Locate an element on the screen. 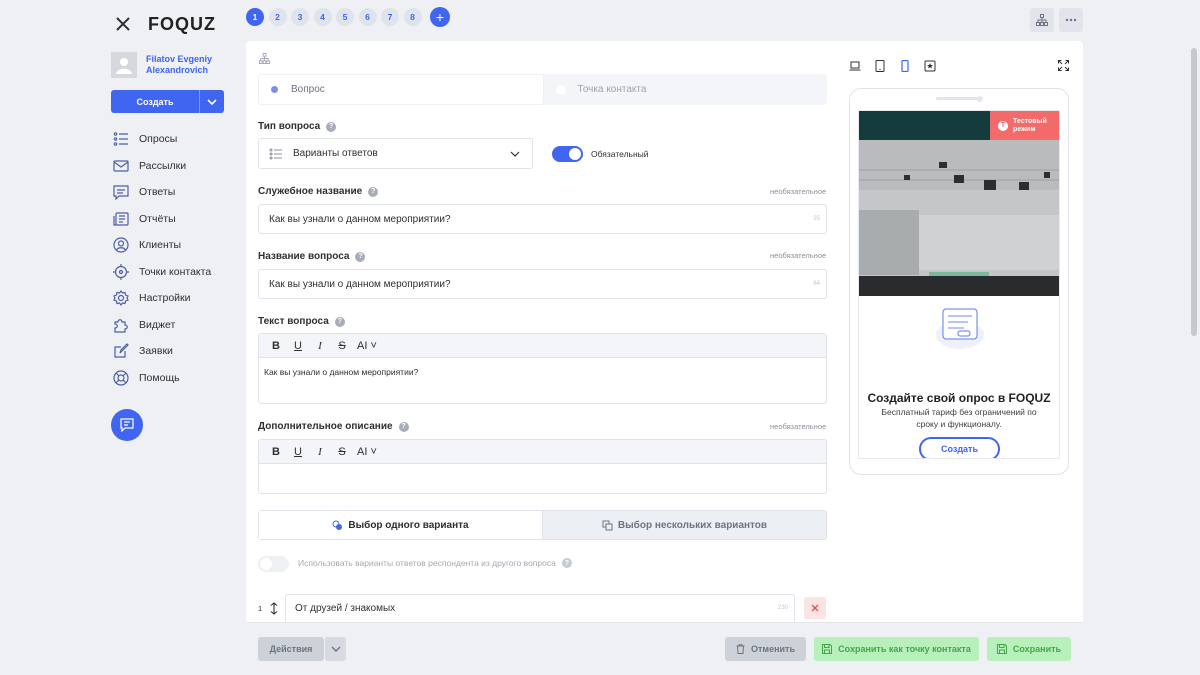 The width and height of the screenshot is (1200, 675). sidebar-item-surveys: Опросы is located at coordinates (162, 139).